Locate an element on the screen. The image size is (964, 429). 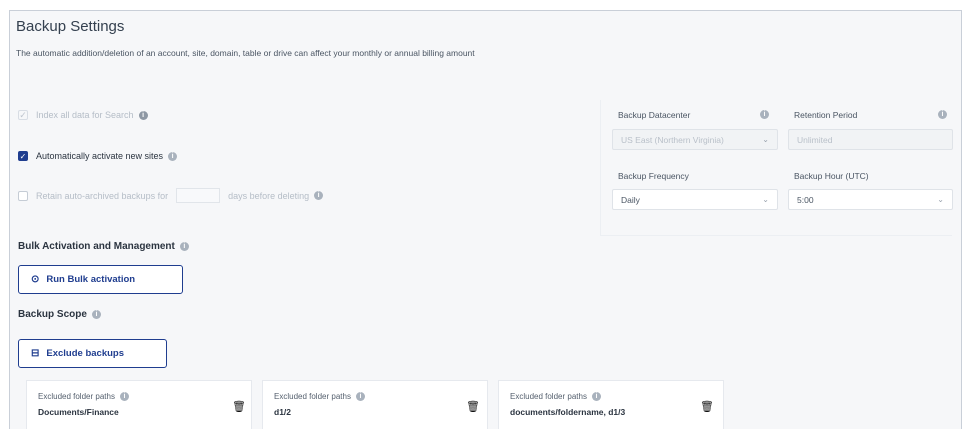
activate-sites-checkbox: ✓ is located at coordinates (23, 156).